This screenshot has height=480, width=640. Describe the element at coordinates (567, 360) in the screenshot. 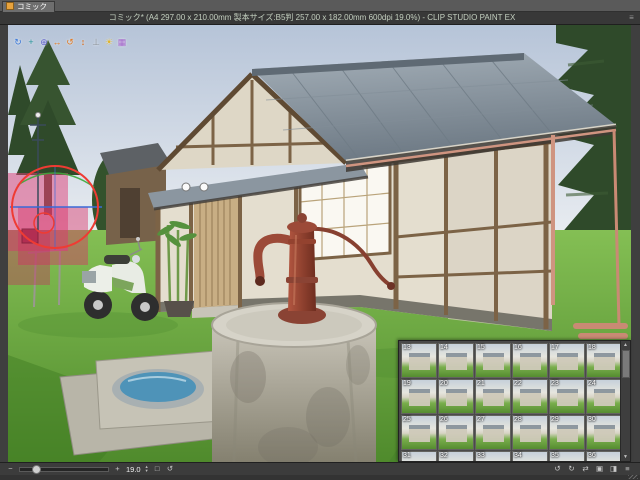

I see `preset-thumbnail: 17` at that location.